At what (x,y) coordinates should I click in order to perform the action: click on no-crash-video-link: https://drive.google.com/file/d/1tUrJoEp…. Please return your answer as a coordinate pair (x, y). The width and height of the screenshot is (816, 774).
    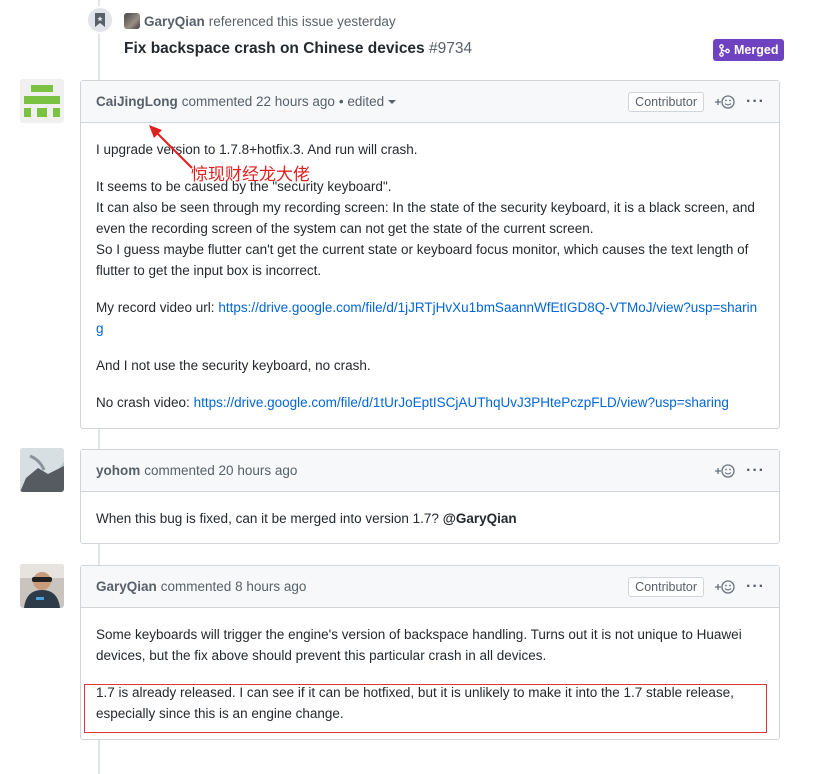
    Looking at the image, I should click on (461, 402).